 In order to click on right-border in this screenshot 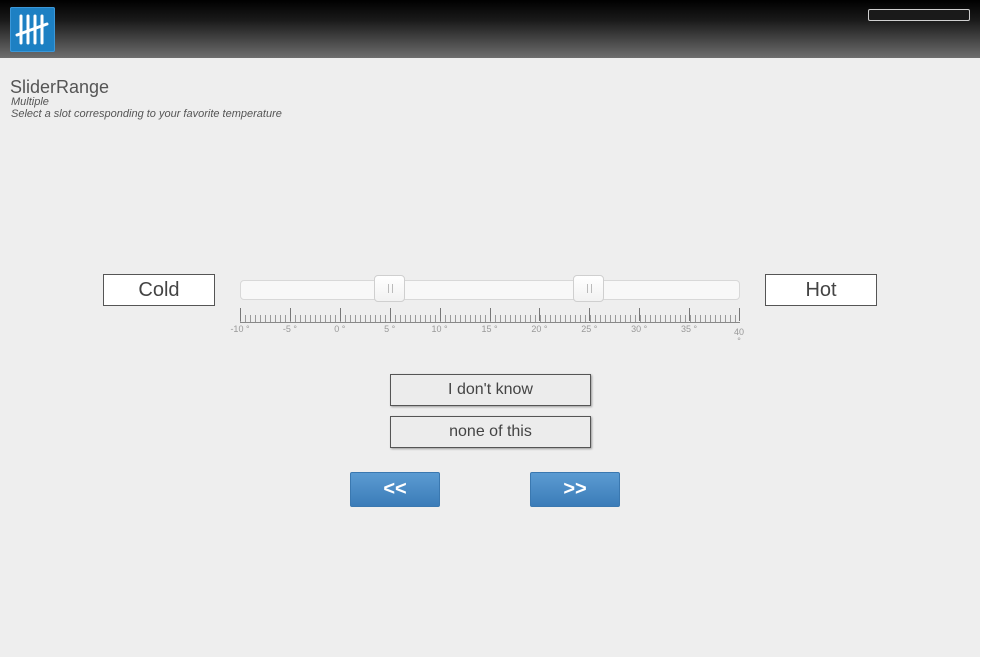, I will do `click(982, 330)`.